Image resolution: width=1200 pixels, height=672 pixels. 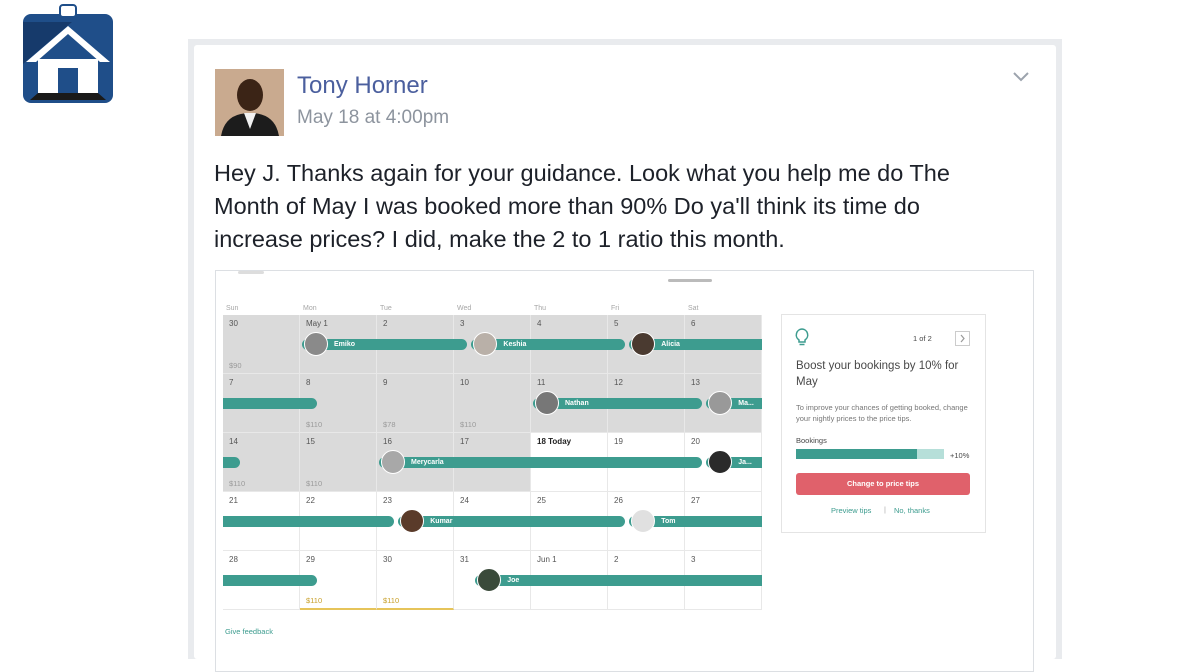 What do you see at coordinates (539, 323) in the screenshot?
I see `day-number: 4` at bounding box center [539, 323].